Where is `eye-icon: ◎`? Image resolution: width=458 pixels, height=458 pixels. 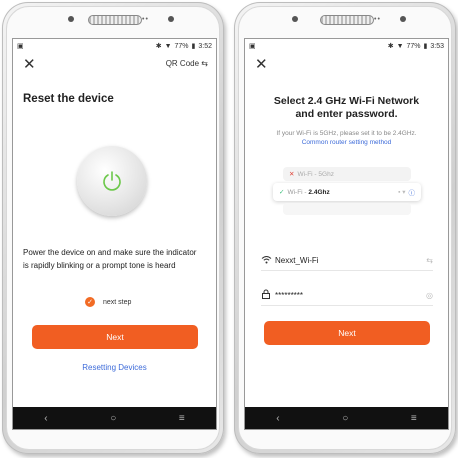 eye-icon: ◎ is located at coordinates (429, 295).